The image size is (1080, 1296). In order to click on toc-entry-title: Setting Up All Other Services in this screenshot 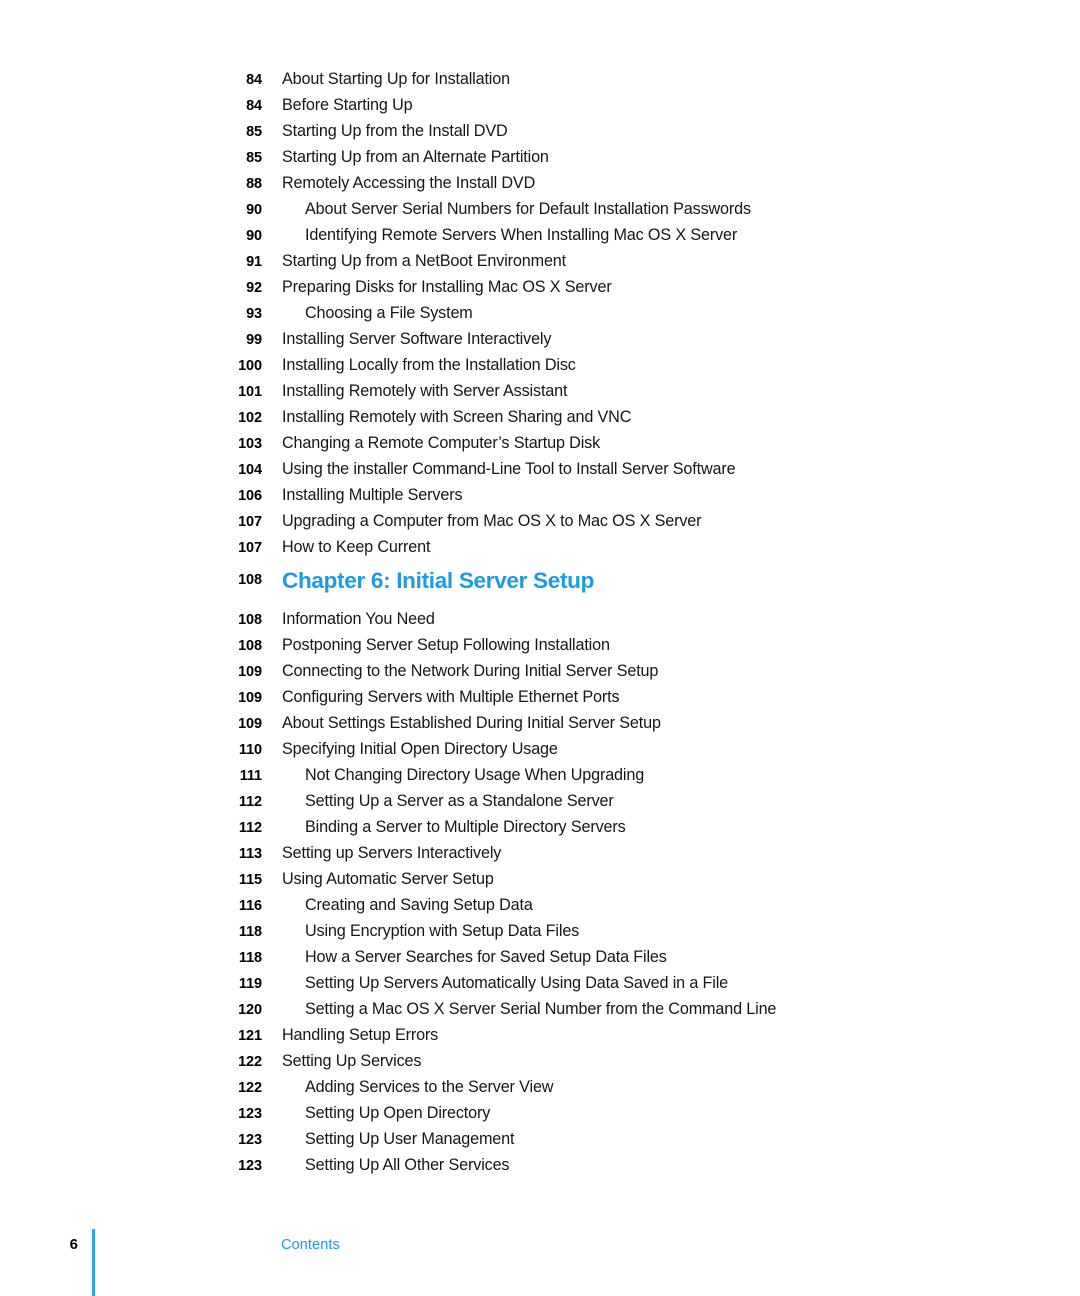, I will do `click(671, 1165)`.